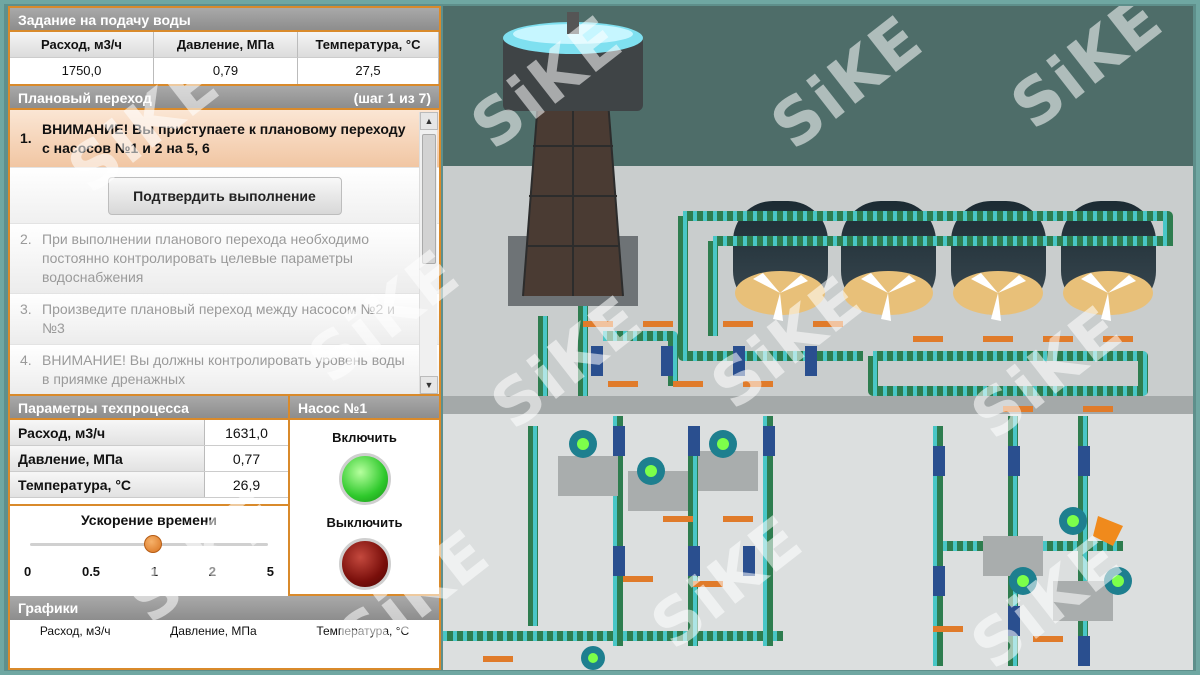 This screenshot has width=1200, height=675. I want to click on slider-knob, so click(153, 544).